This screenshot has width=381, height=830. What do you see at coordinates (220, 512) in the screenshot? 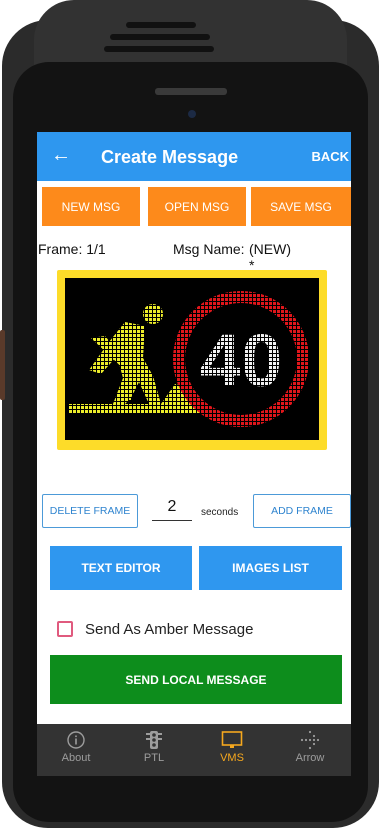
I see `seconds-label: seconds` at bounding box center [220, 512].